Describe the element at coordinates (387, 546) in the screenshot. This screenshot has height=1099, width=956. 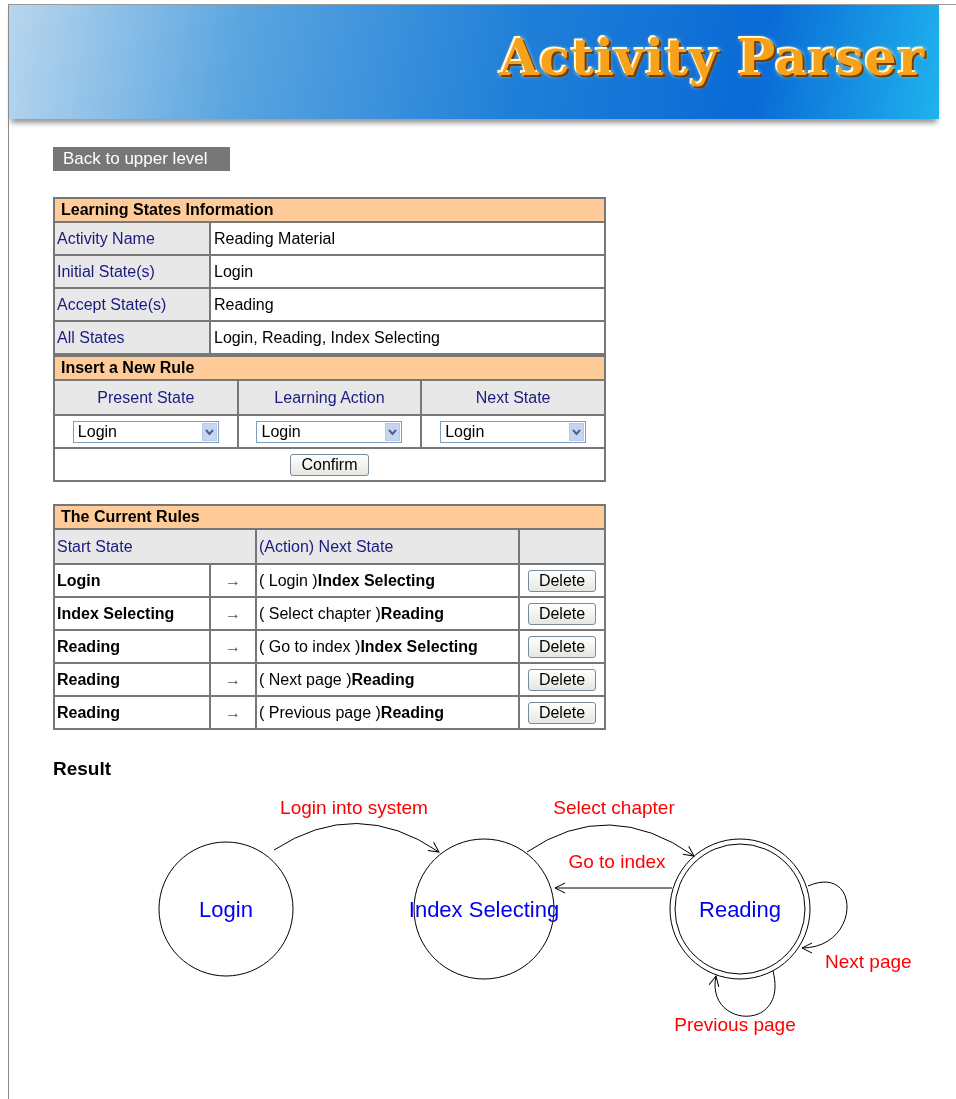
I see `column-header: (Action) Next State` at that location.